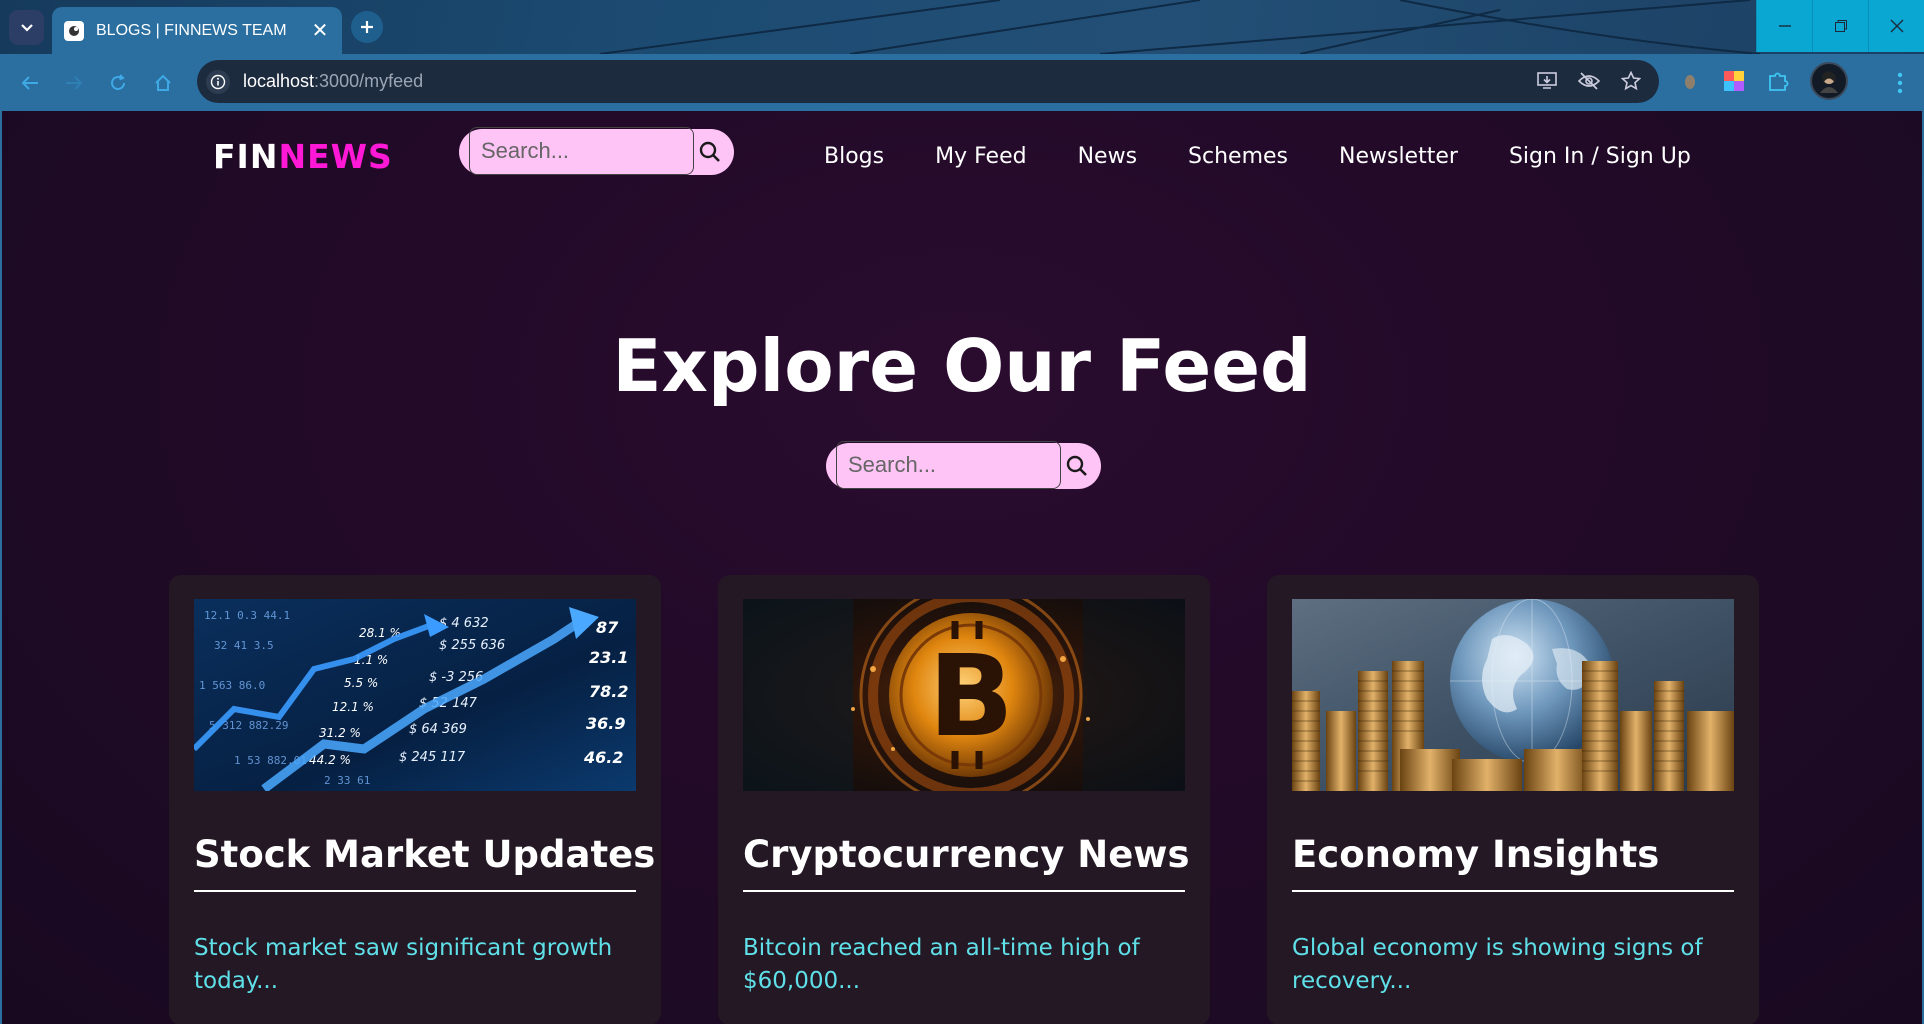 The image size is (1924, 1024). What do you see at coordinates (464, 623) in the screenshot?
I see `svg-text: $ 4 632` at bounding box center [464, 623].